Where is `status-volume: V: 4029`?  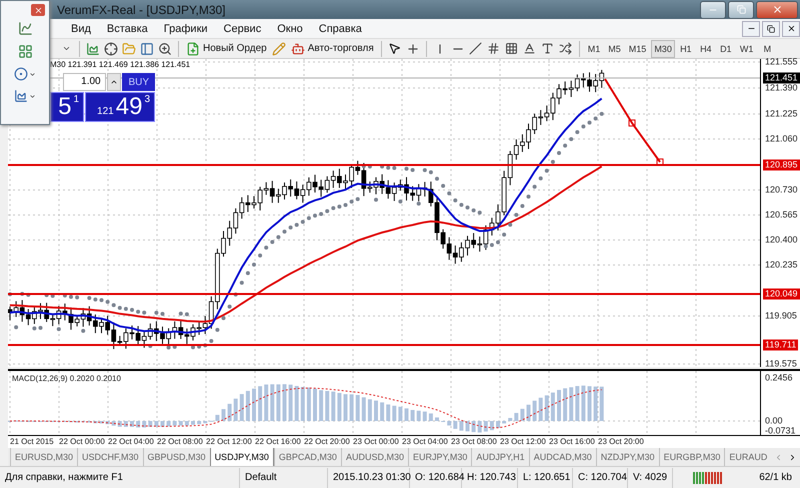 status-volume: V: 4029 is located at coordinates (650, 478).